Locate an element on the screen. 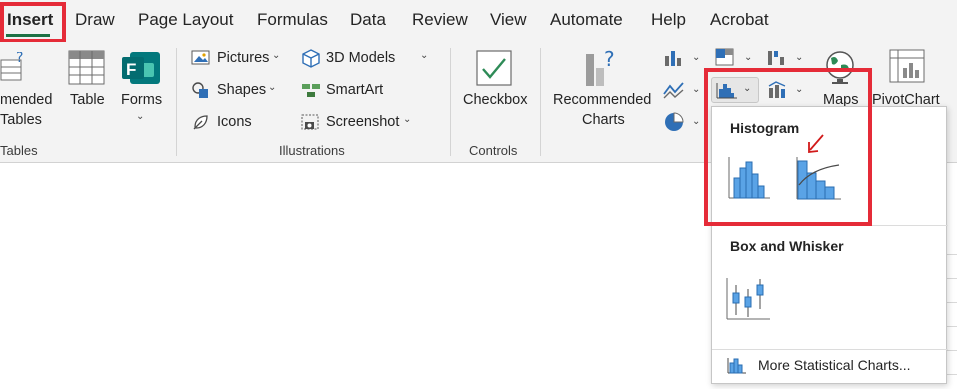  shapes-button: Shapes is located at coordinates (241, 90).